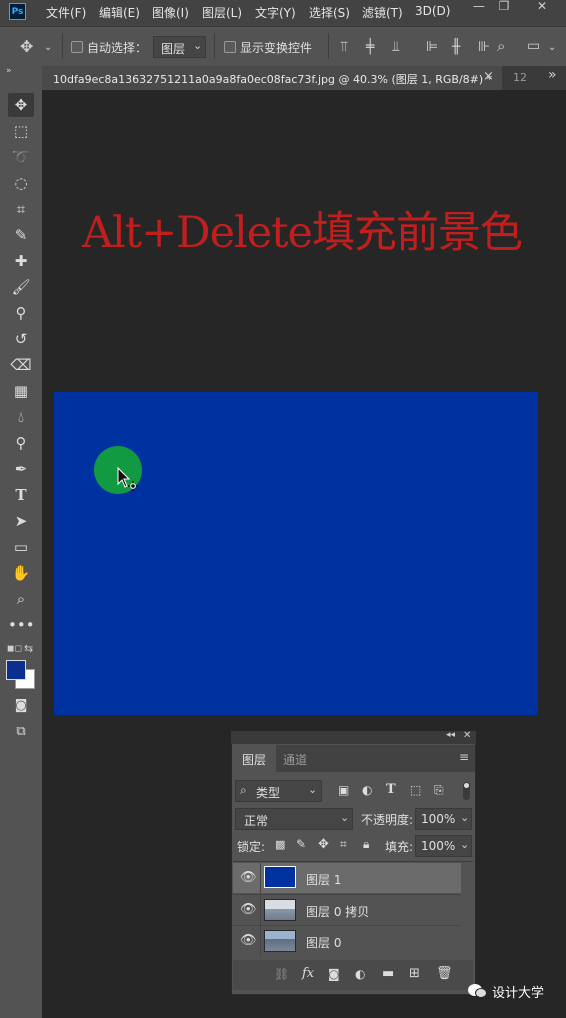 This screenshot has height=1018, width=566. Describe the element at coordinates (295, 758) in the screenshot. I see `tab-channels: 通道` at that location.